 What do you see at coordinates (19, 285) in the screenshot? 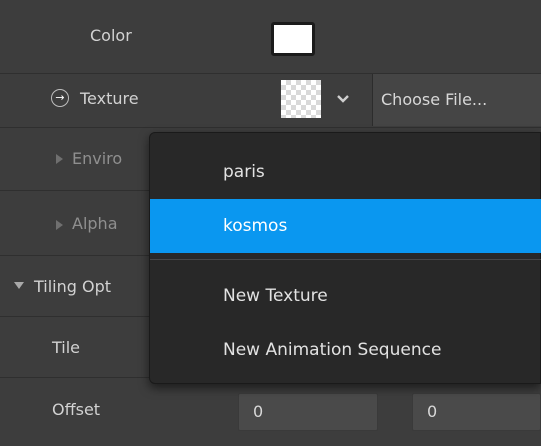
I see `triangle-down-icon` at bounding box center [19, 285].